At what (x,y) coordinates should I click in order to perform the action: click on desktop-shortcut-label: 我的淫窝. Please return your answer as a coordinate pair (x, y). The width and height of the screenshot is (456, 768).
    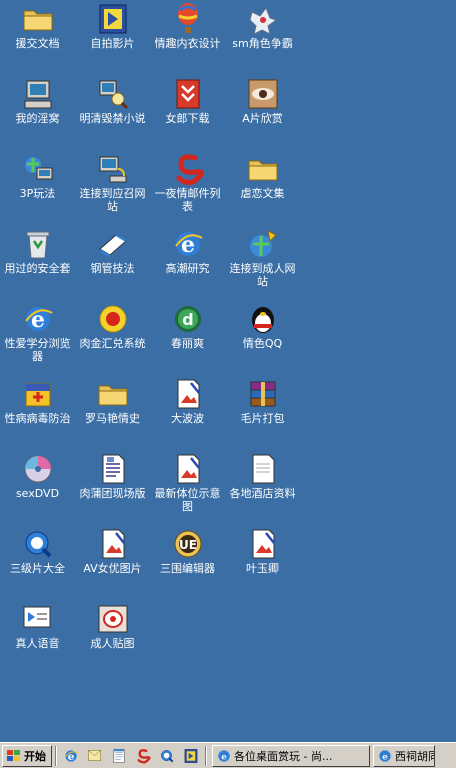
    Looking at the image, I should click on (37, 118).